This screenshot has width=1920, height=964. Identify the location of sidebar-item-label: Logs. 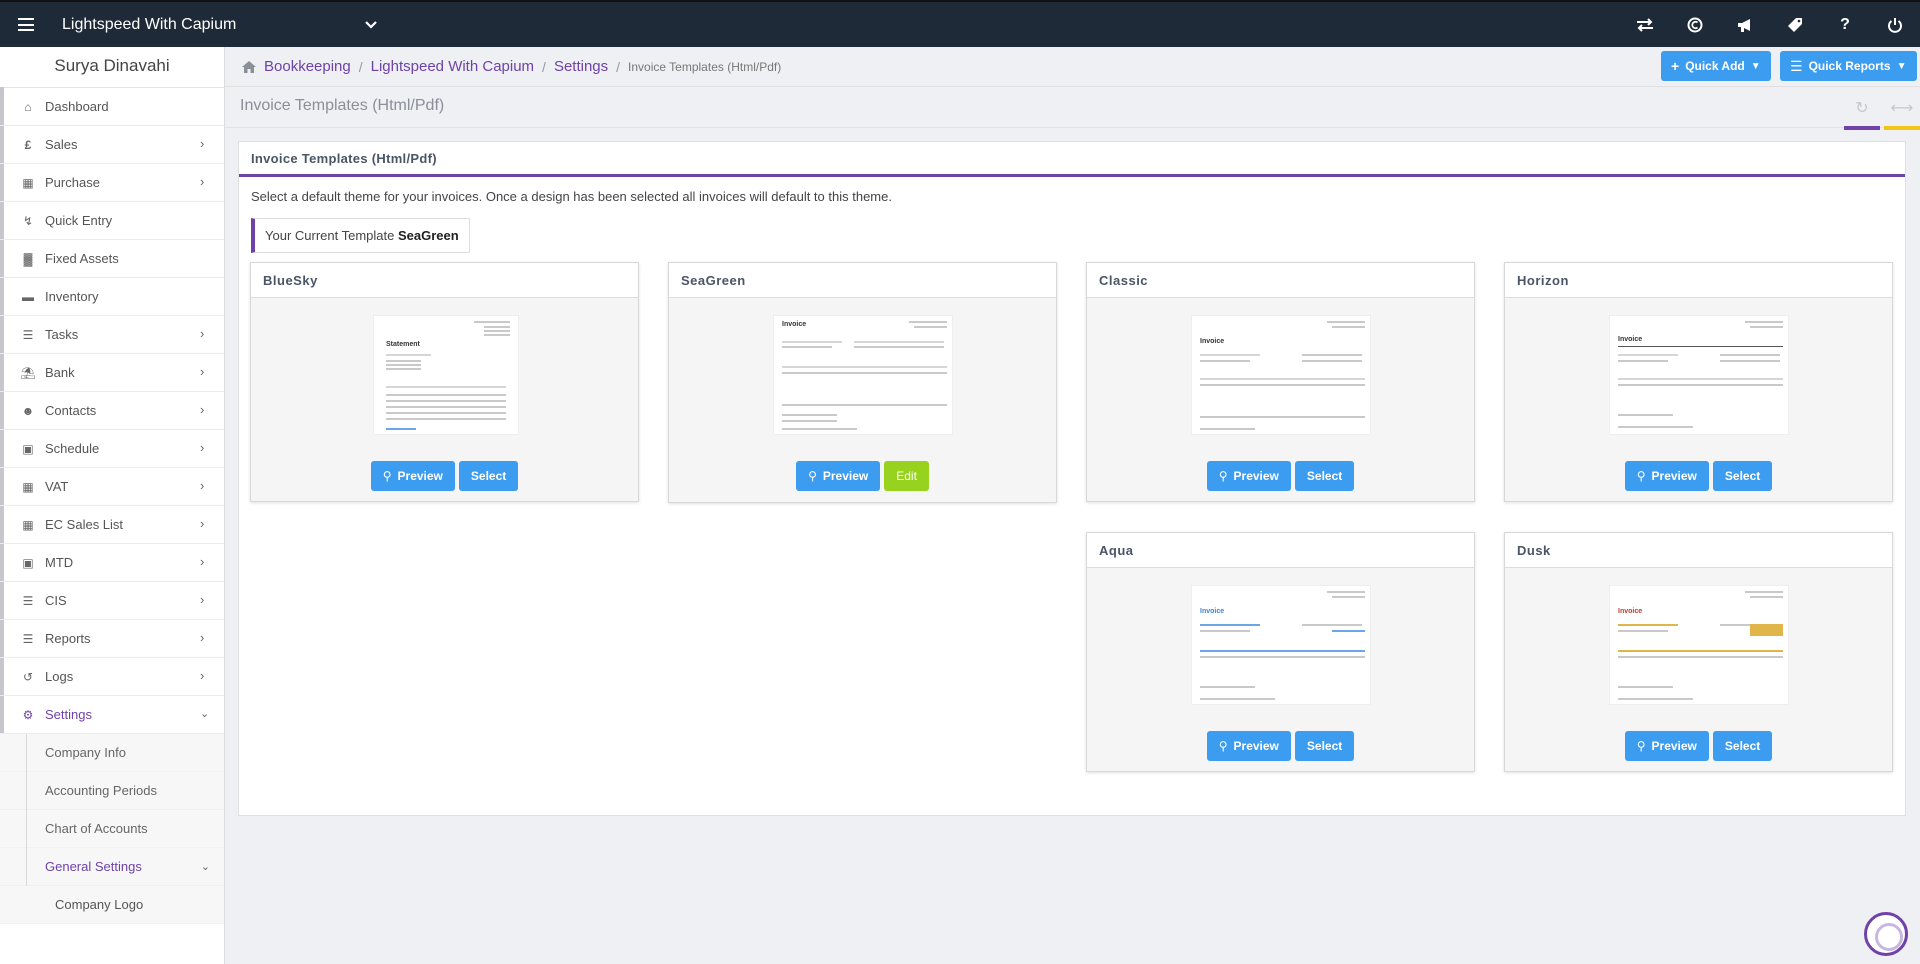
(59, 676).